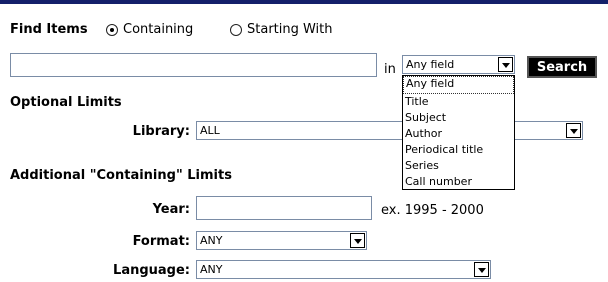  What do you see at coordinates (161, 241) in the screenshot?
I see `format-label: Format:` at bounding box center [161, 241].